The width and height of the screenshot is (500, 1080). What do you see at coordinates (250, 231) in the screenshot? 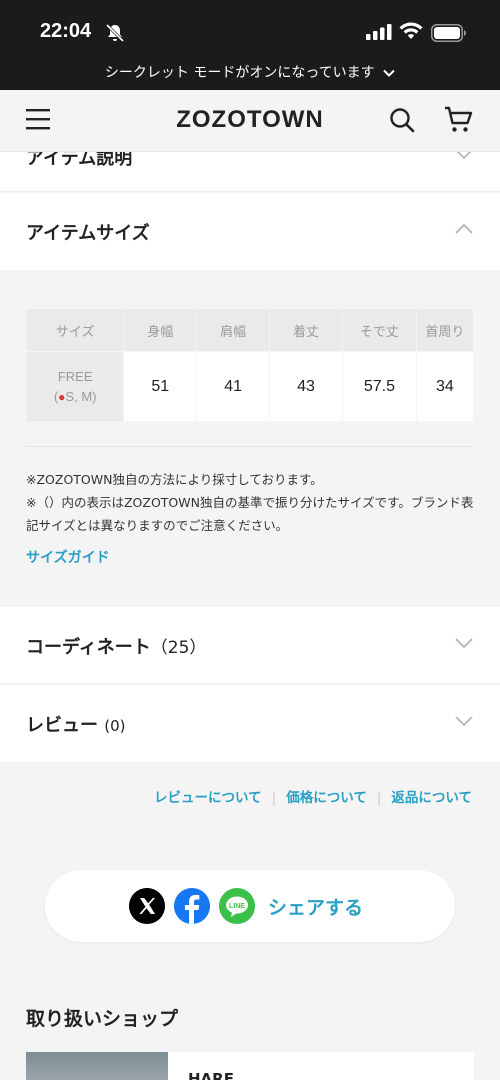
I see `item-size-accordion: アイテムサイズ` at bounding box center [250, 231].